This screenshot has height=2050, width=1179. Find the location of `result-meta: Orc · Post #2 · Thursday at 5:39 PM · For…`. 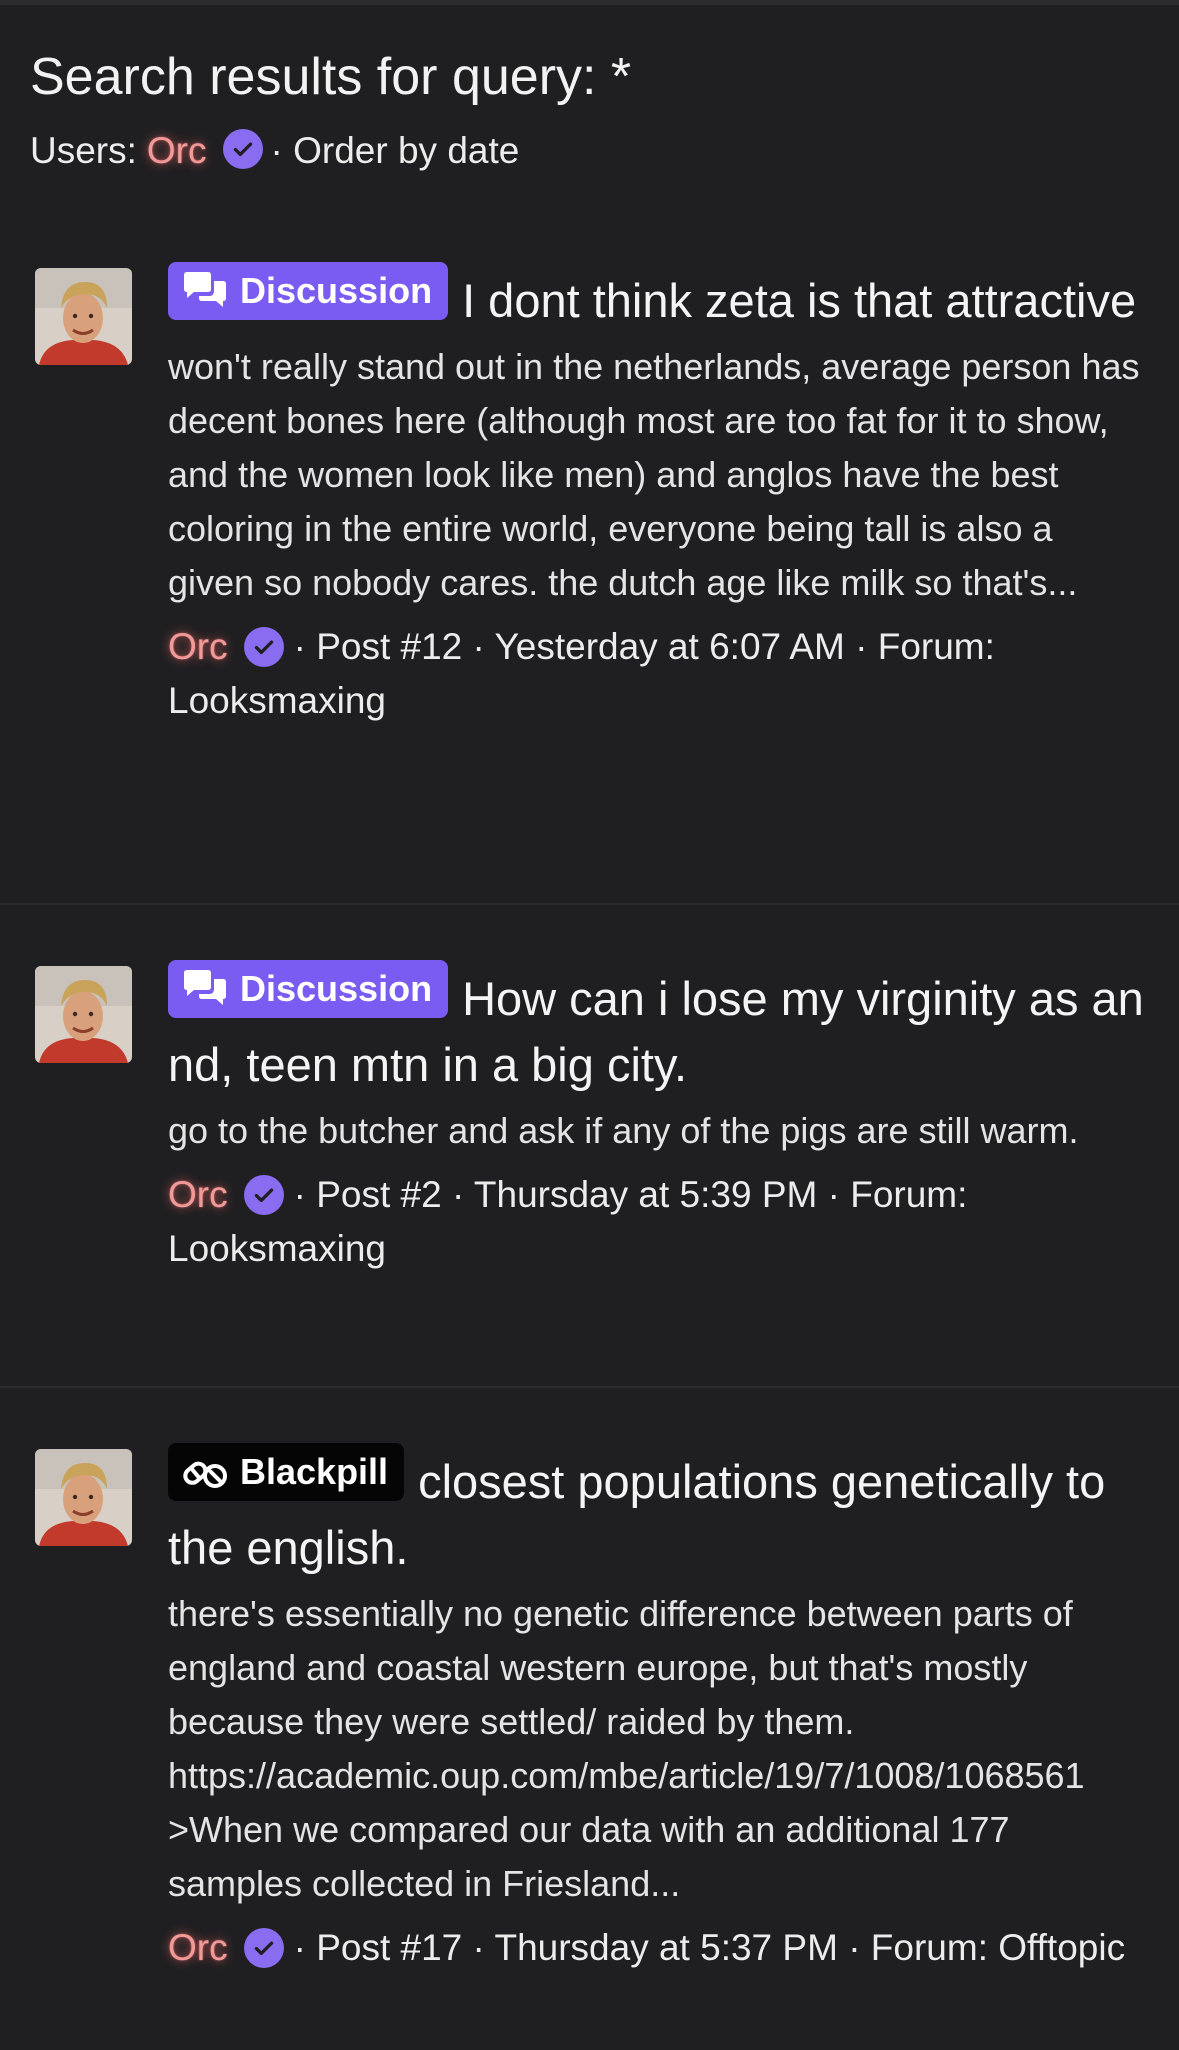

result-meta: Orc · Post #2 · Thursday at 5:39 PM · For… is located at coordinates (658, 1222).